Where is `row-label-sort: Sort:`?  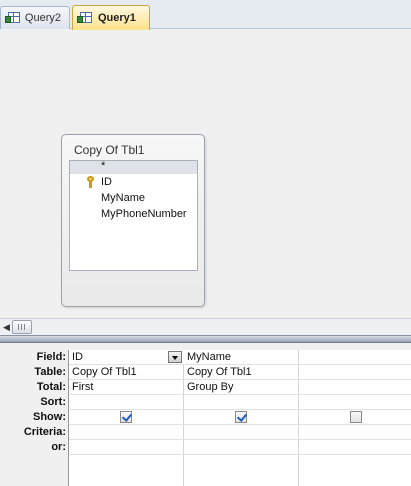 row-label-sort: Sort: is located at coordinates (53, 402).